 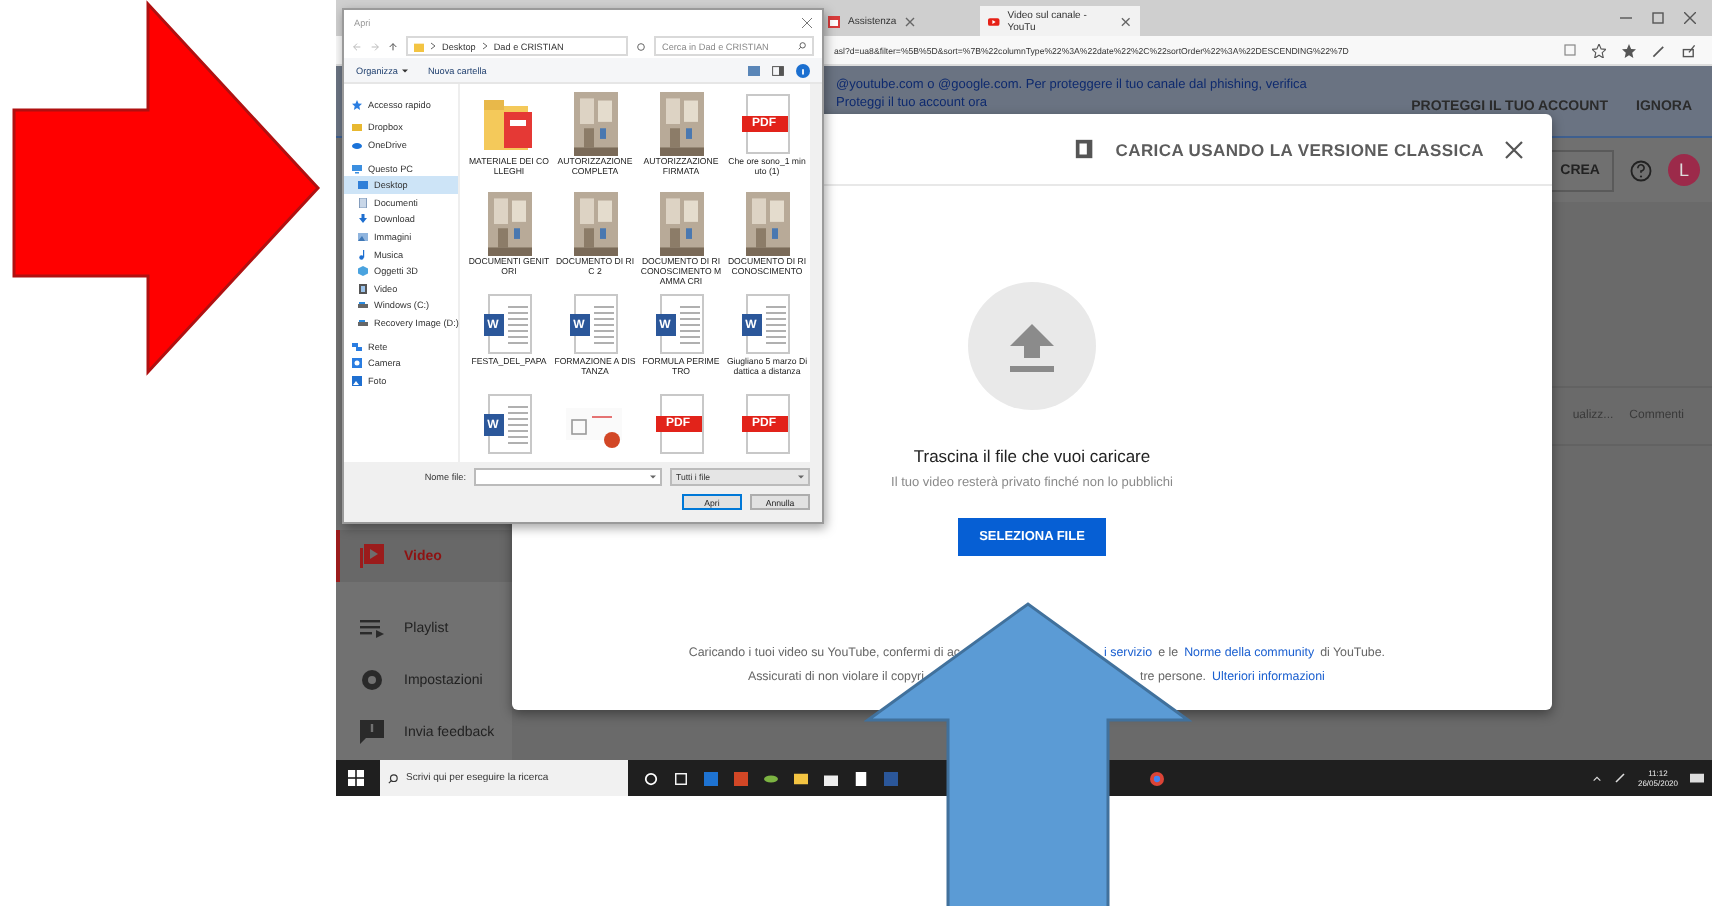 What do you see at coordinates (363, 185) in the screenshot?
I see `desktop-icon` at bounding box center [363, 185].